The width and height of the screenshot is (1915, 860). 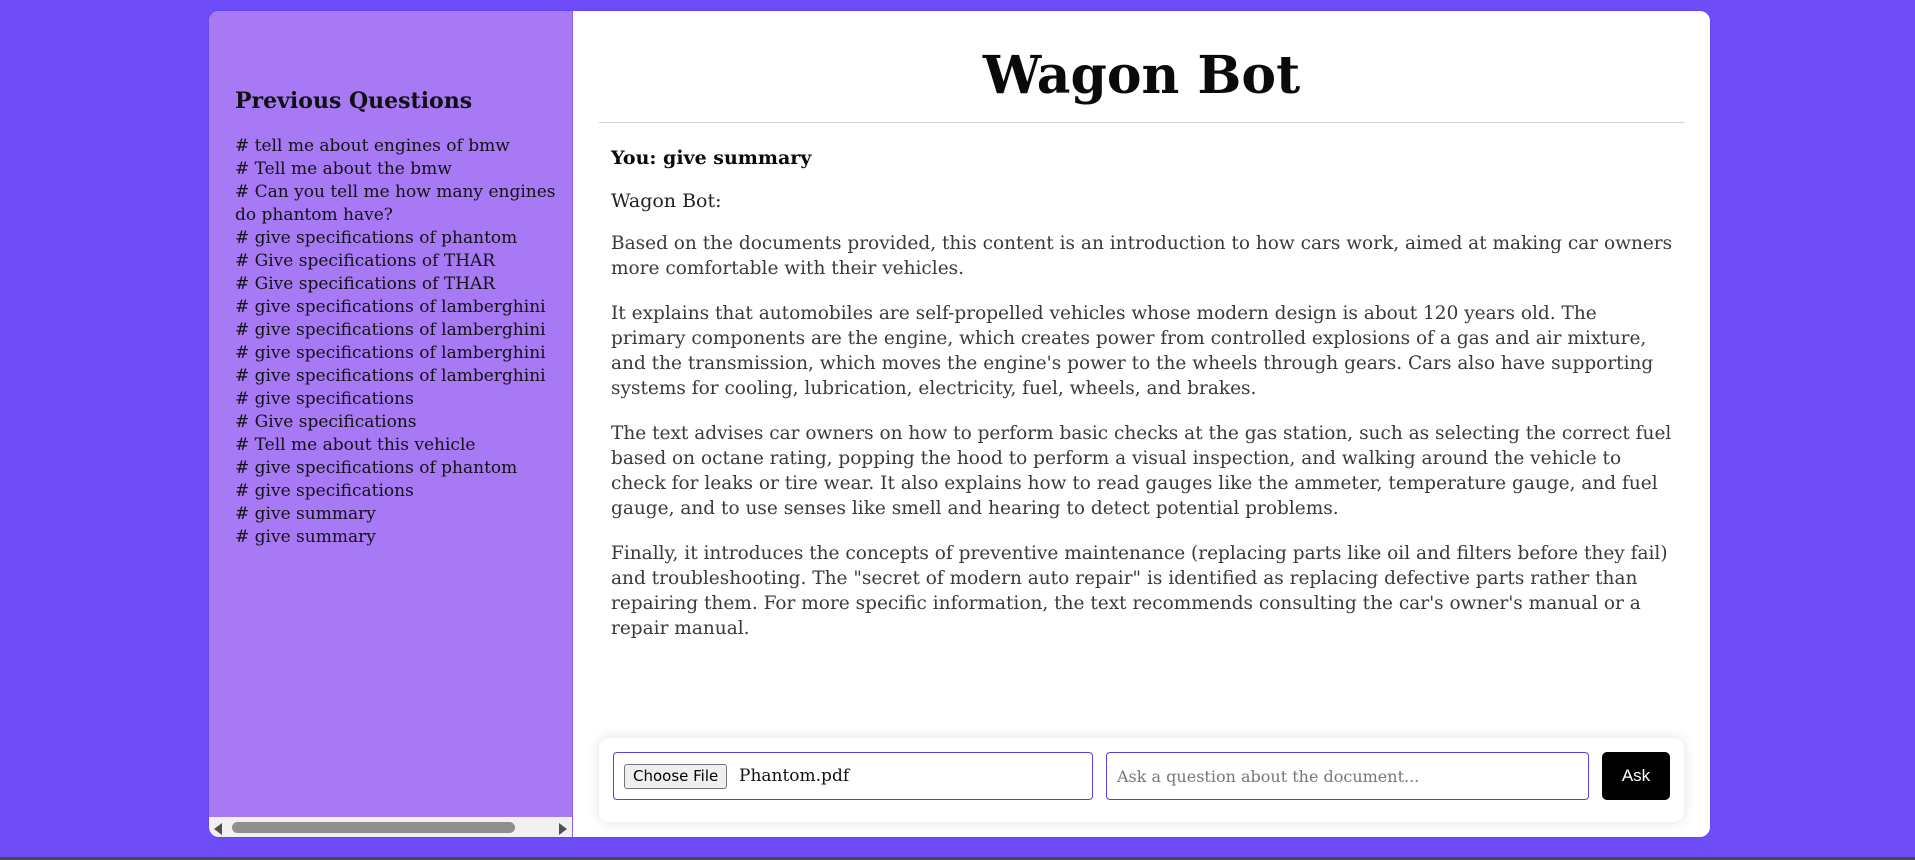 What do you see at coordinates (853, 776) in the screenshot?
I see `file-upload-field: Choose File Phantom.pdf` at bounding box center [853, 776].